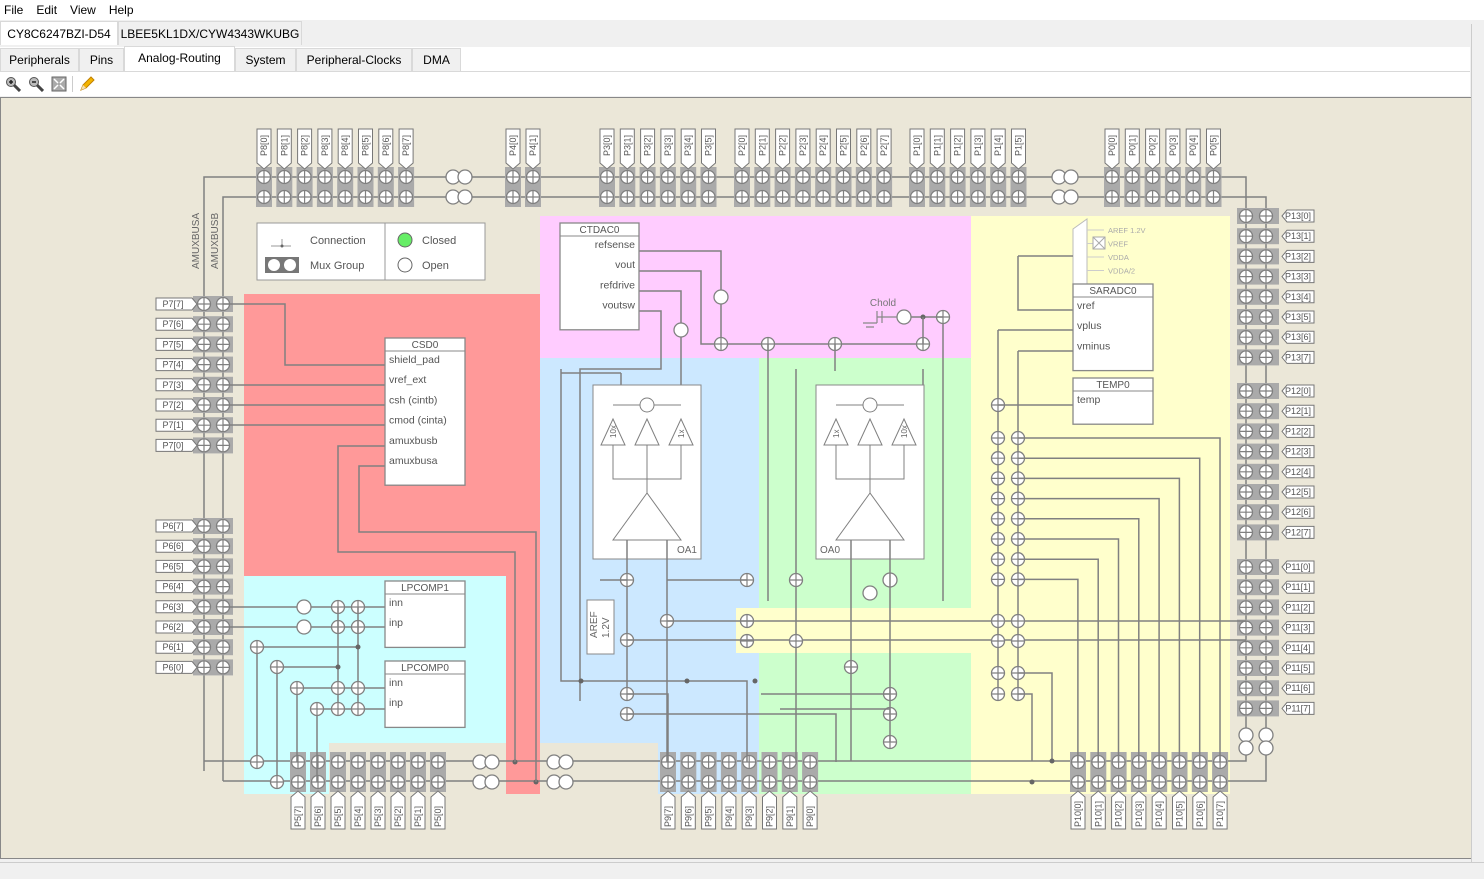 The height and width of the screenshot is (879, 1484). Describe the element at coordinates (870, 593) in the screenshot. I see `oa0-switch-icon` at that location.